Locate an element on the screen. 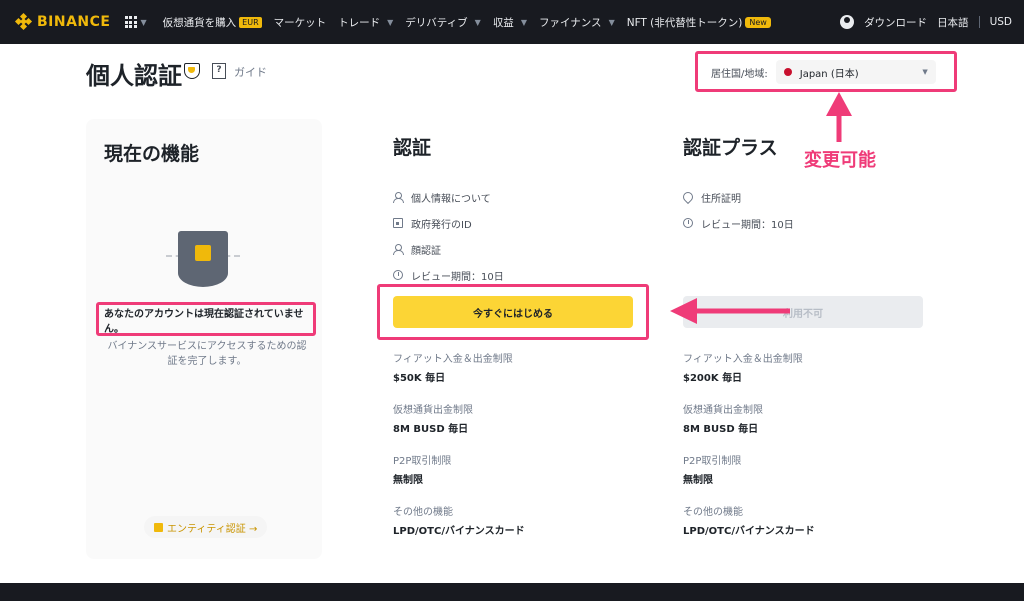  verification-description: バイナンスサービスにアクセスするための認証を完了します。 is located at coordinates (207, 354).